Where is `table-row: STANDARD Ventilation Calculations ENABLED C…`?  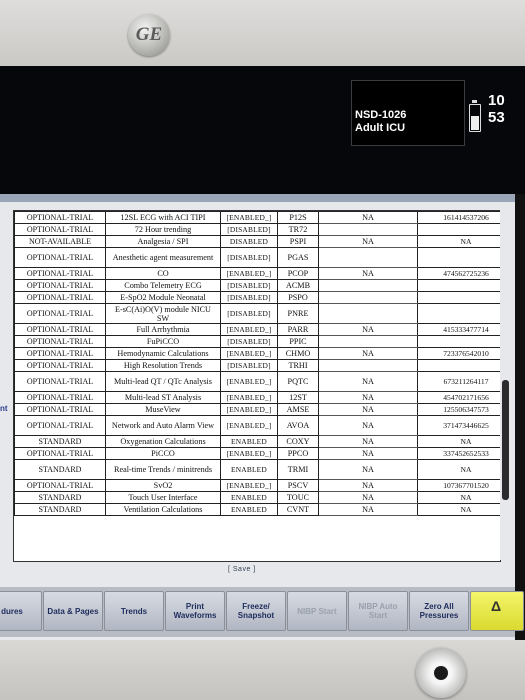
table-row: STANDARD Ventilation Calculations ENABLED C… is located at coordinates (257, 509).